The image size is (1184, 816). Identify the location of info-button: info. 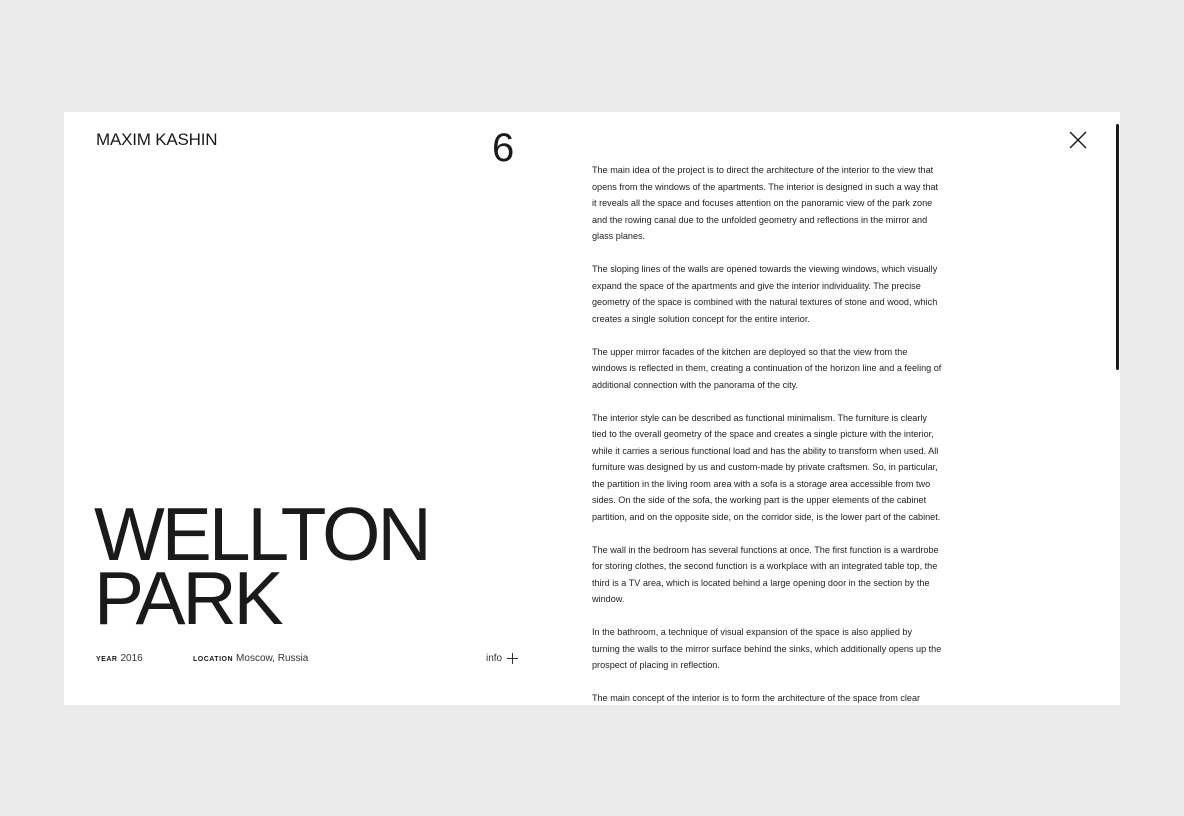
(502, 658).